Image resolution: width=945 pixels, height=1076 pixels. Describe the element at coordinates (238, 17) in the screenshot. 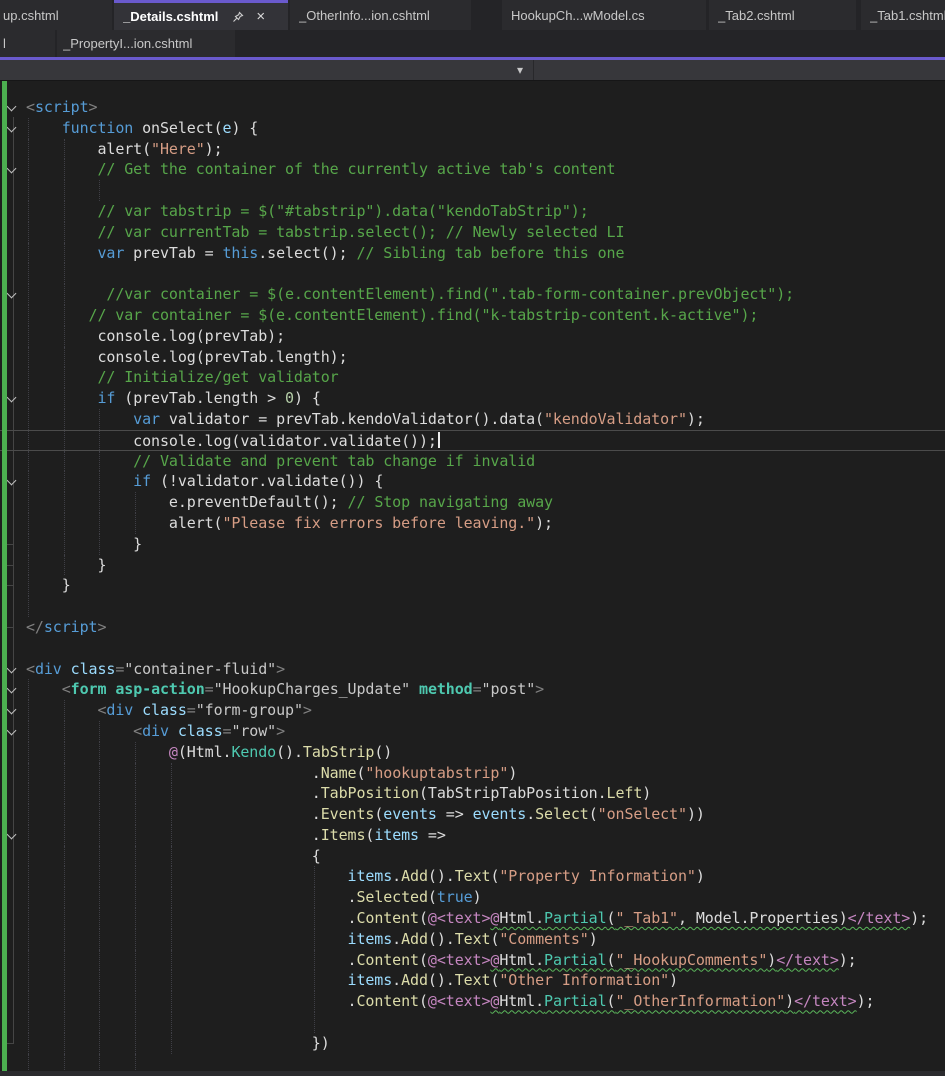

I see `pin-icon` at that location.